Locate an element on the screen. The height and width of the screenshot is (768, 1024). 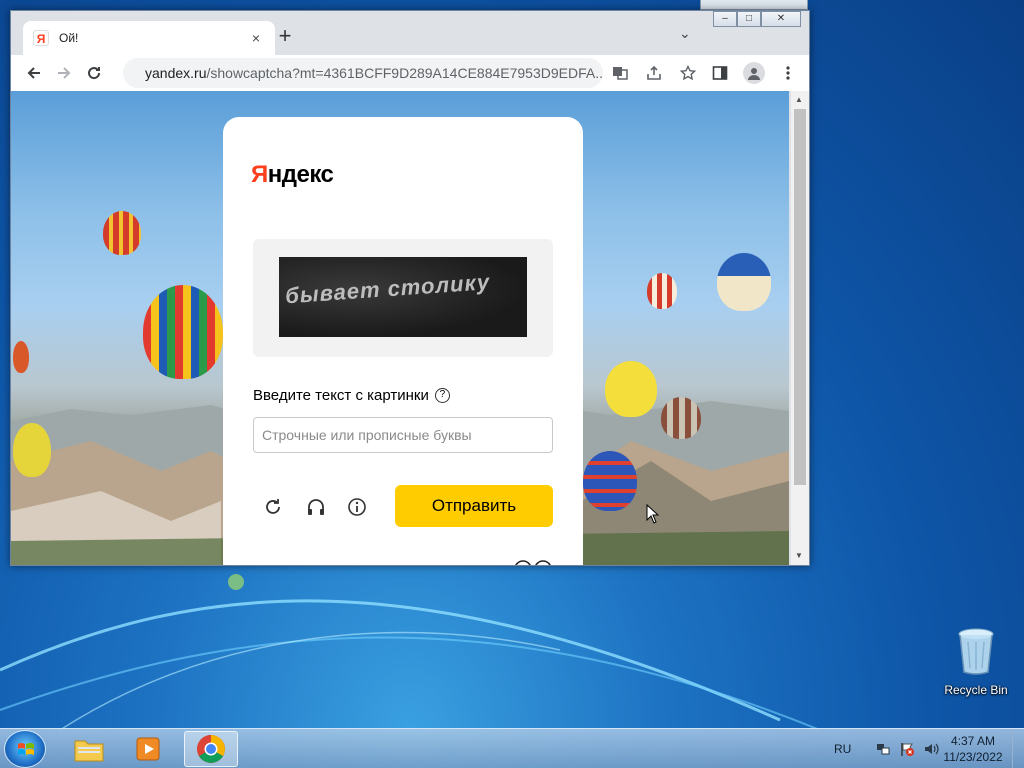
headphones-icon is located at coordinates (316, 507).